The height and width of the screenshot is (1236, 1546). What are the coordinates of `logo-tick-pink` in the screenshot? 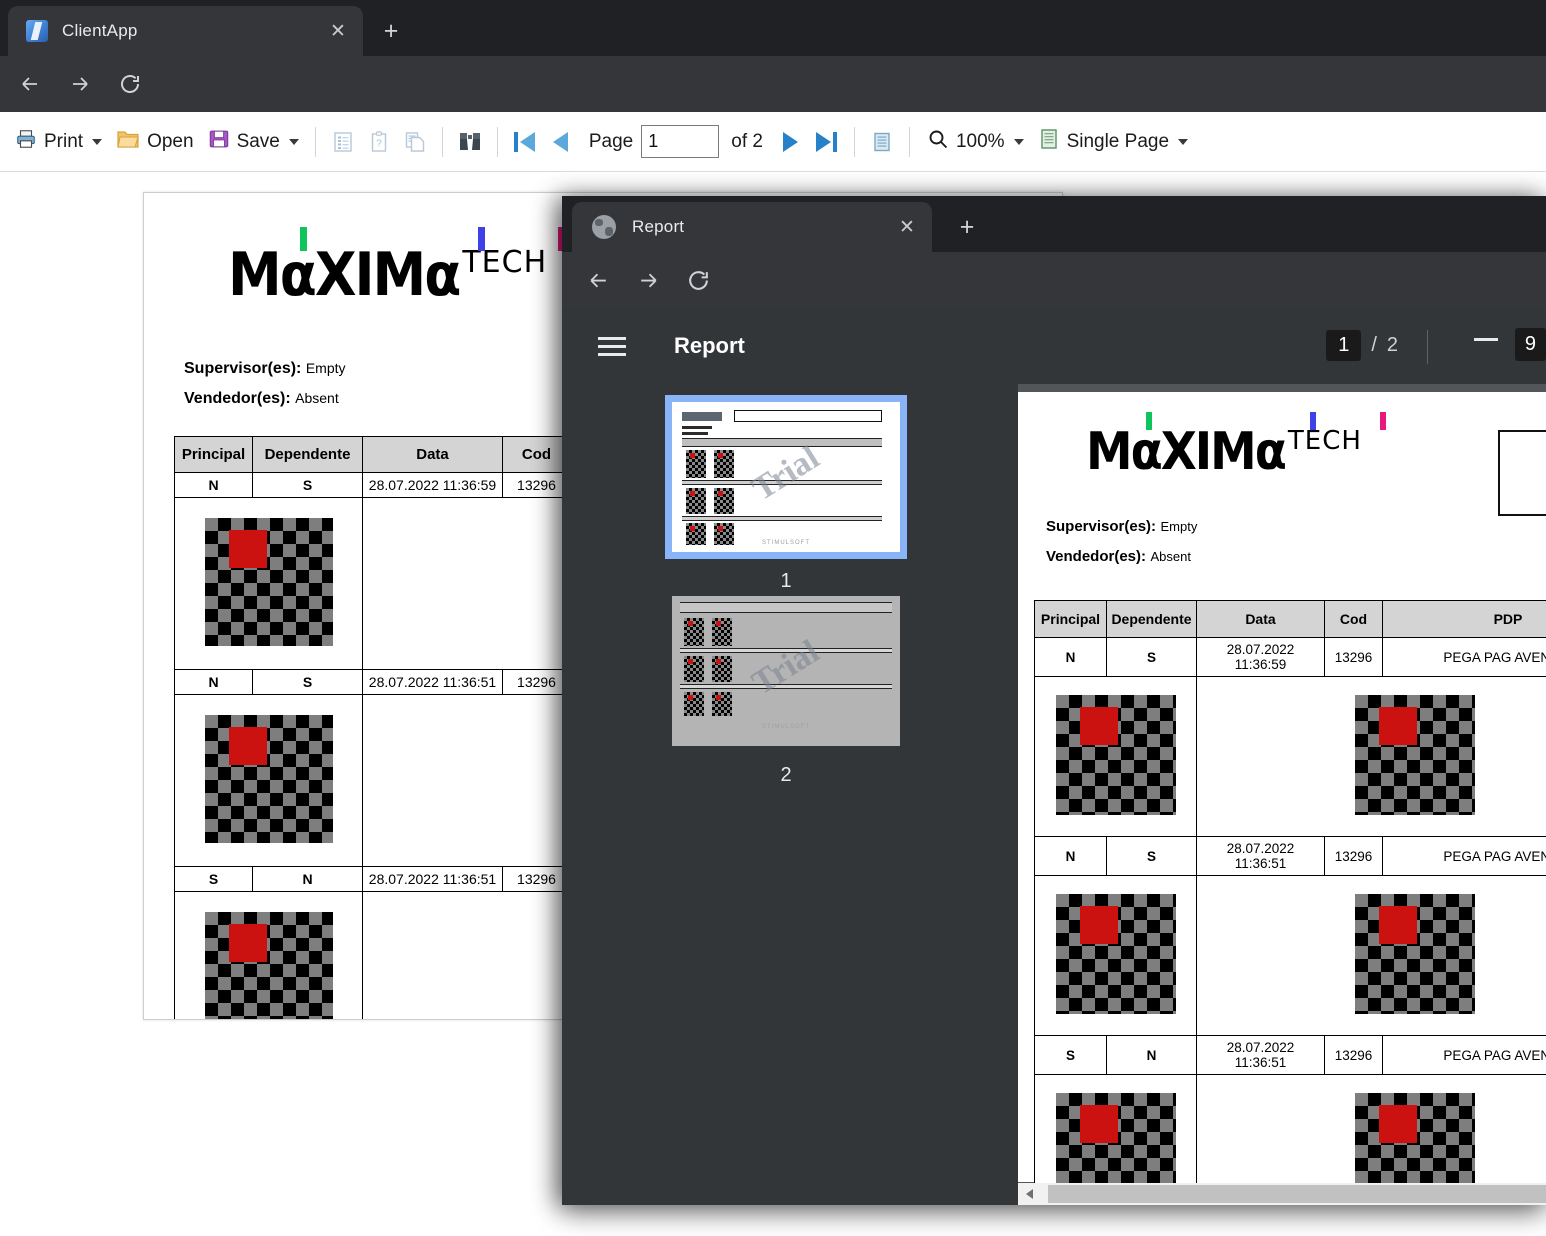 It's located at (1383, 421).